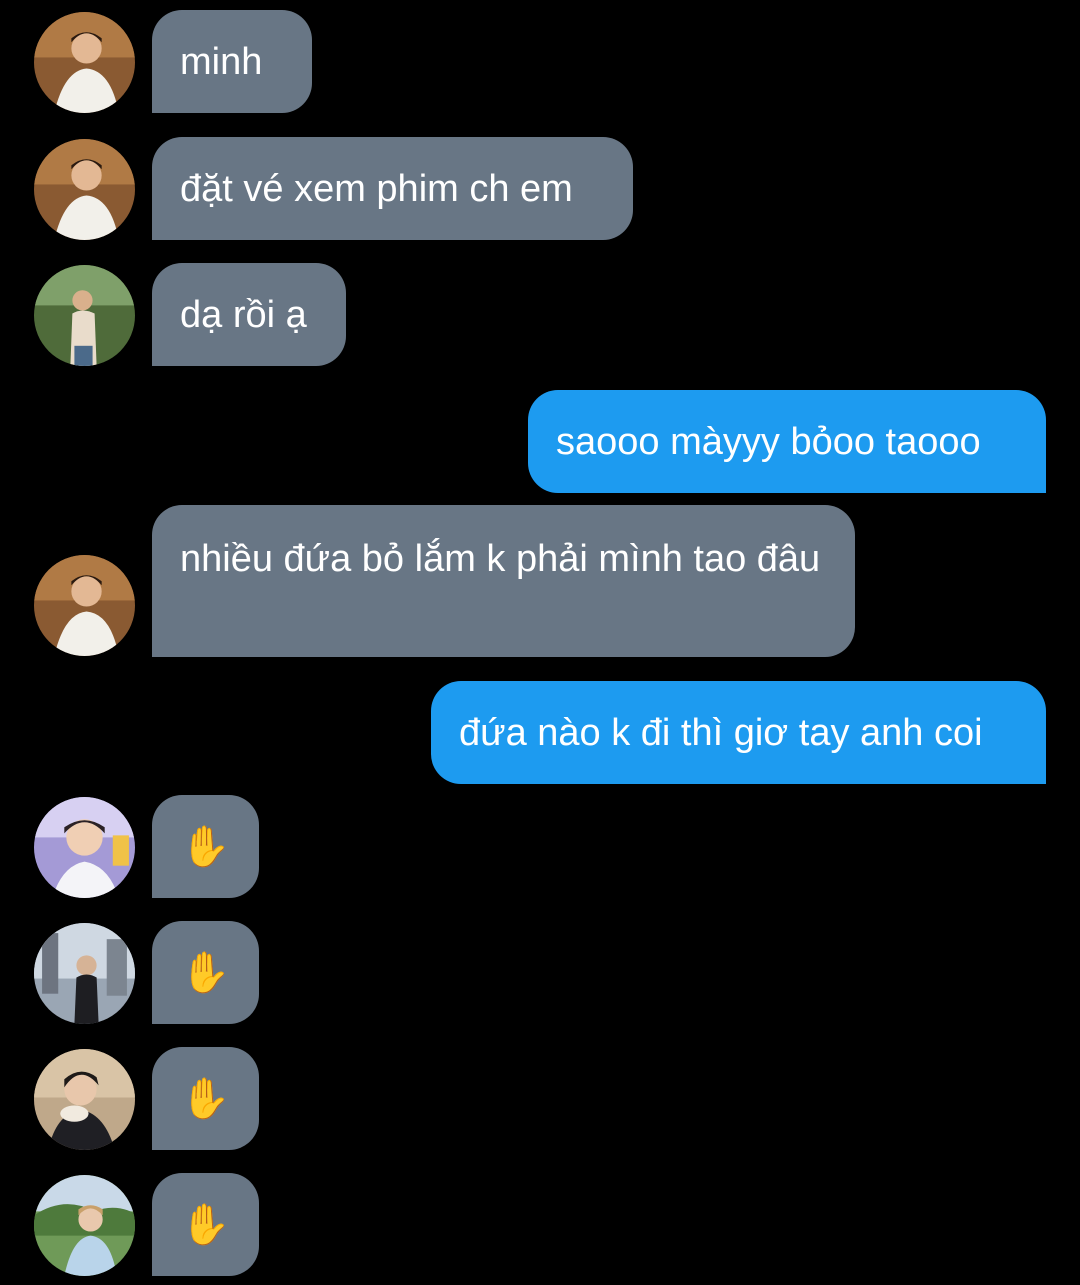 This screenshot has width=1080, height=1285. What do you see at coordinates (84, 1099) in the screenshot?
I see `avatar-user-e` at bounding box center [84, 1099].